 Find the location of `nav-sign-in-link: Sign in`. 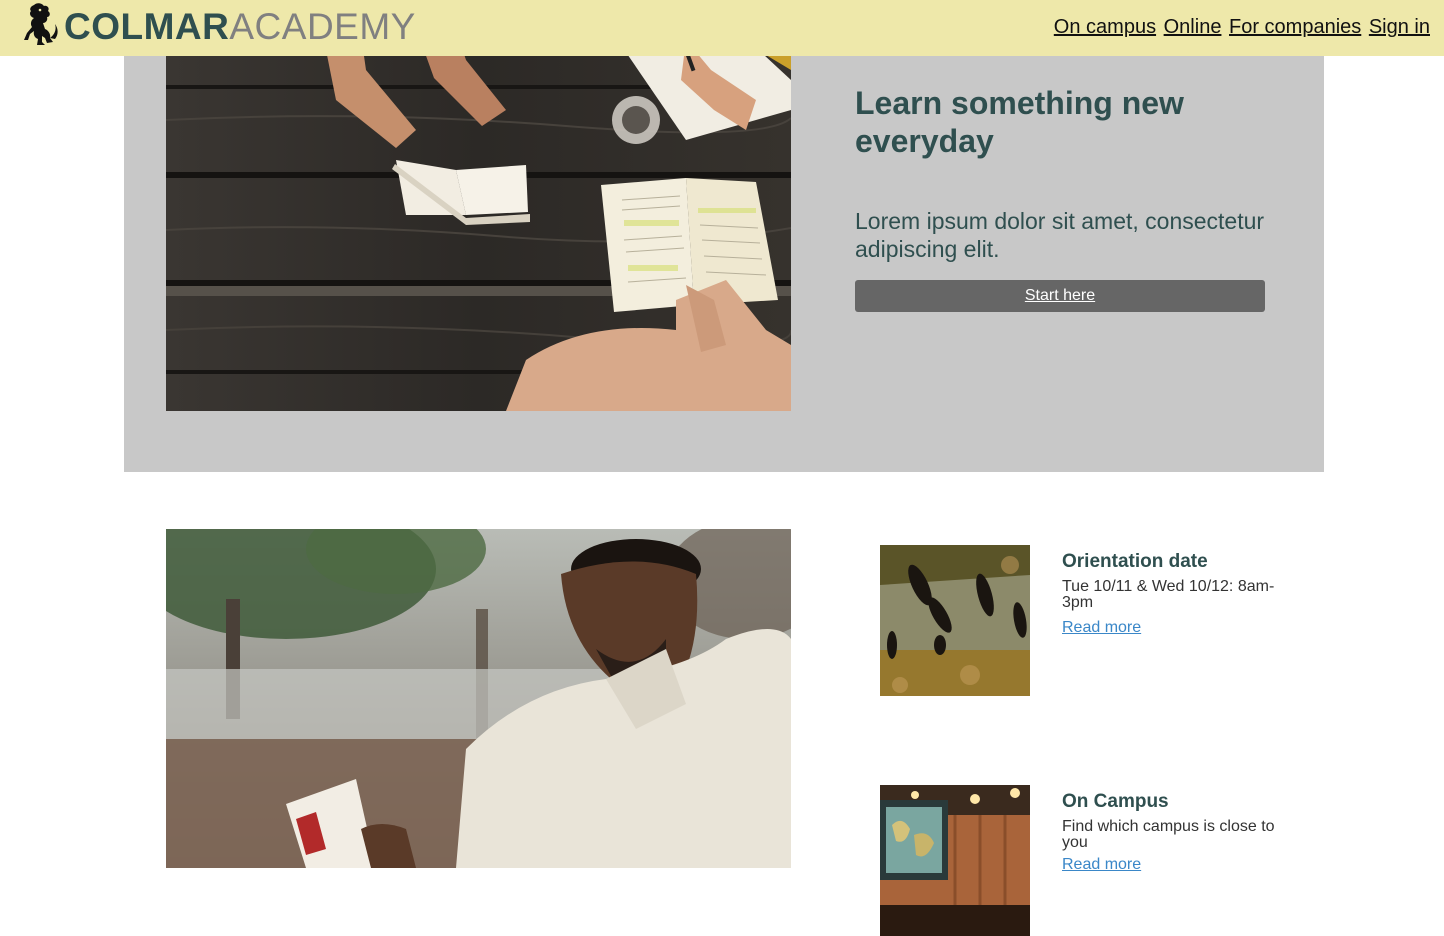

nav-sign-in-link: Sign in is located at coordinates (1399, 27).